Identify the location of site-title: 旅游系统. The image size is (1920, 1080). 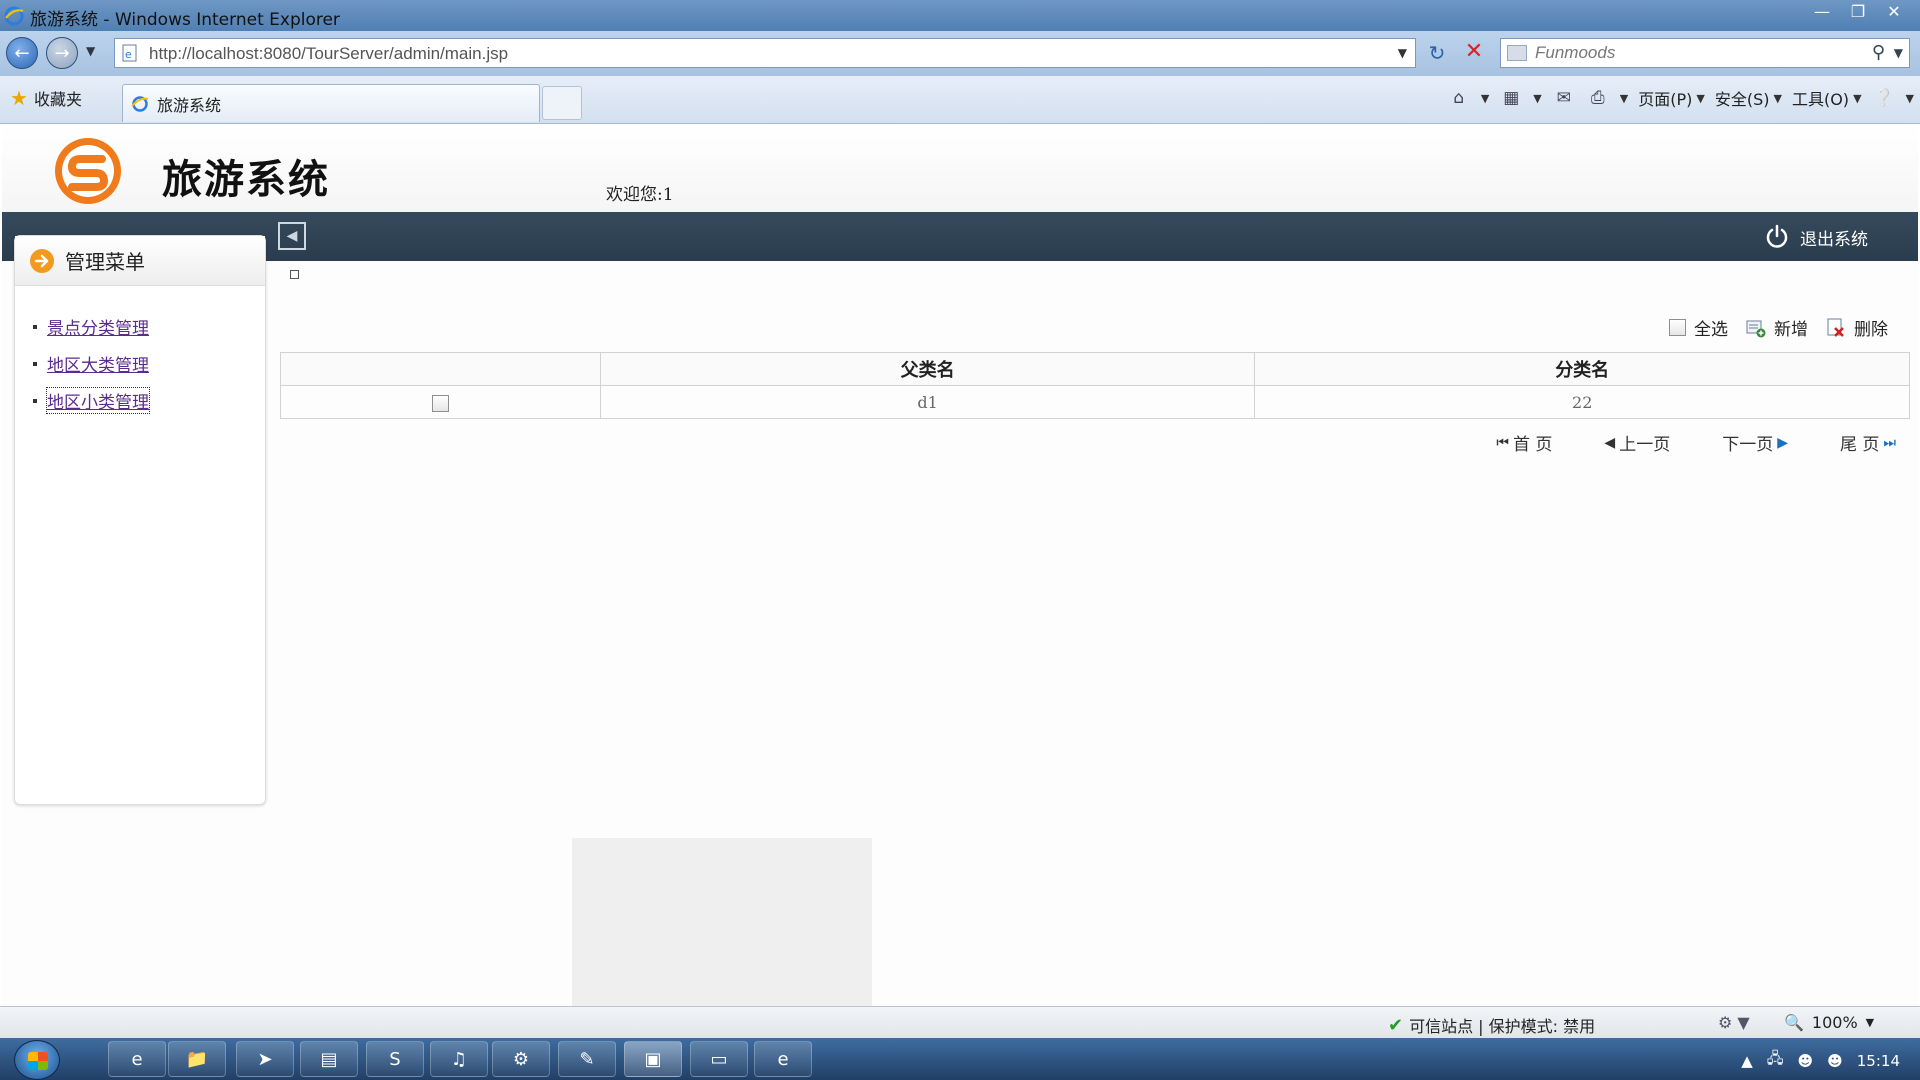
(246, 179).